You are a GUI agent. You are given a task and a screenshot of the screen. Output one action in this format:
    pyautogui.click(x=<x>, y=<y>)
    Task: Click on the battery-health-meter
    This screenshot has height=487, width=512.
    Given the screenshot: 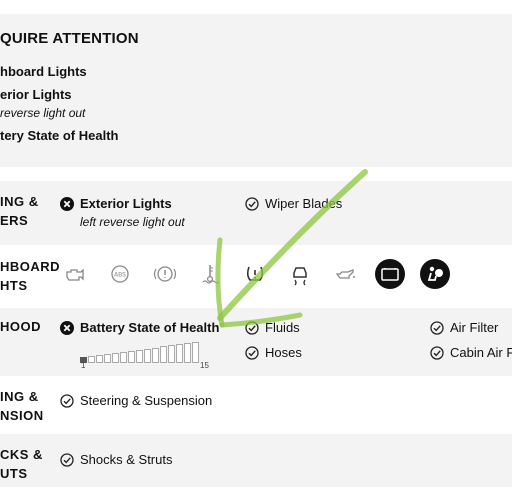 What is the action you would take?
    pyautogui.click(x=140, y=353)
    